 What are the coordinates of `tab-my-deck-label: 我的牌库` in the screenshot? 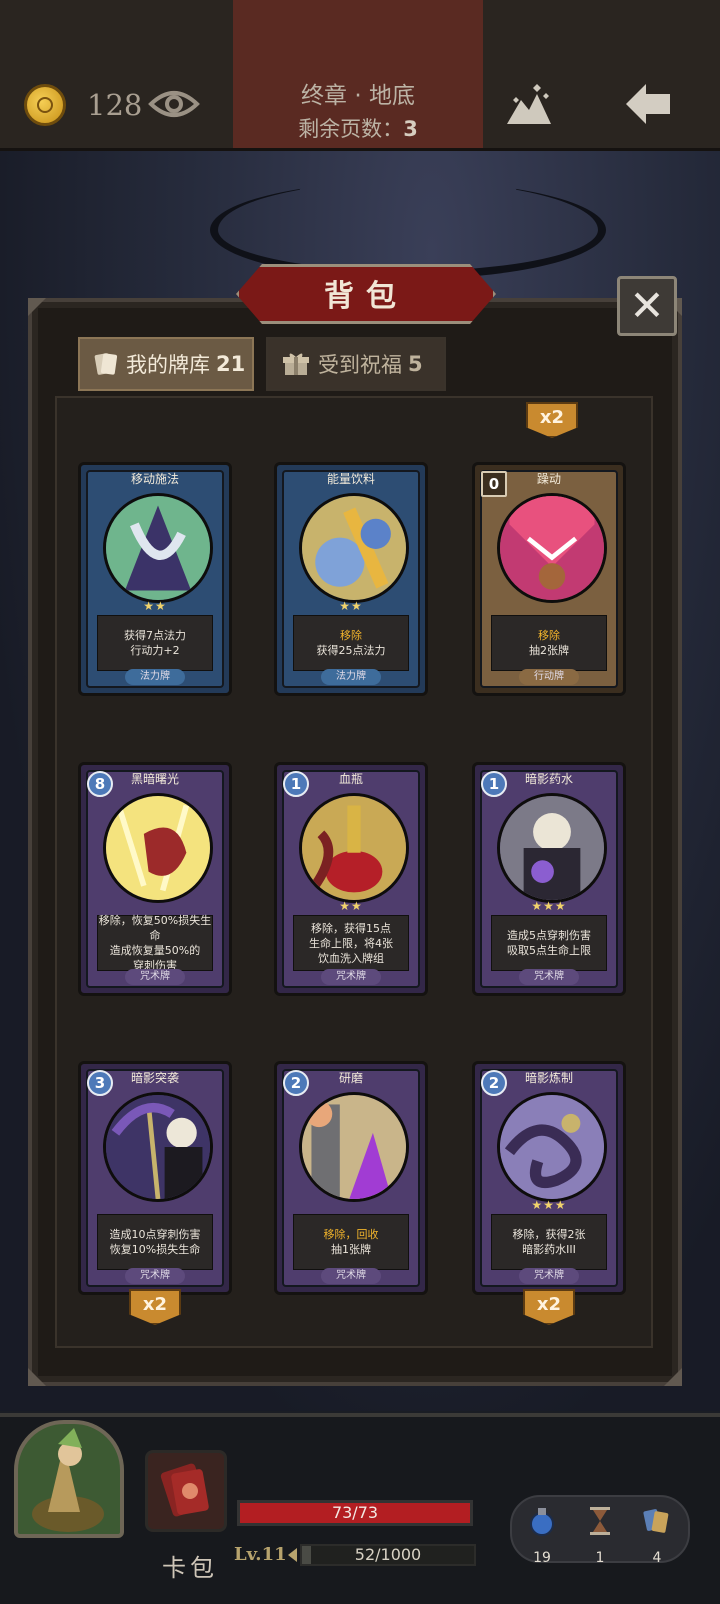 It's located at (168, 365).